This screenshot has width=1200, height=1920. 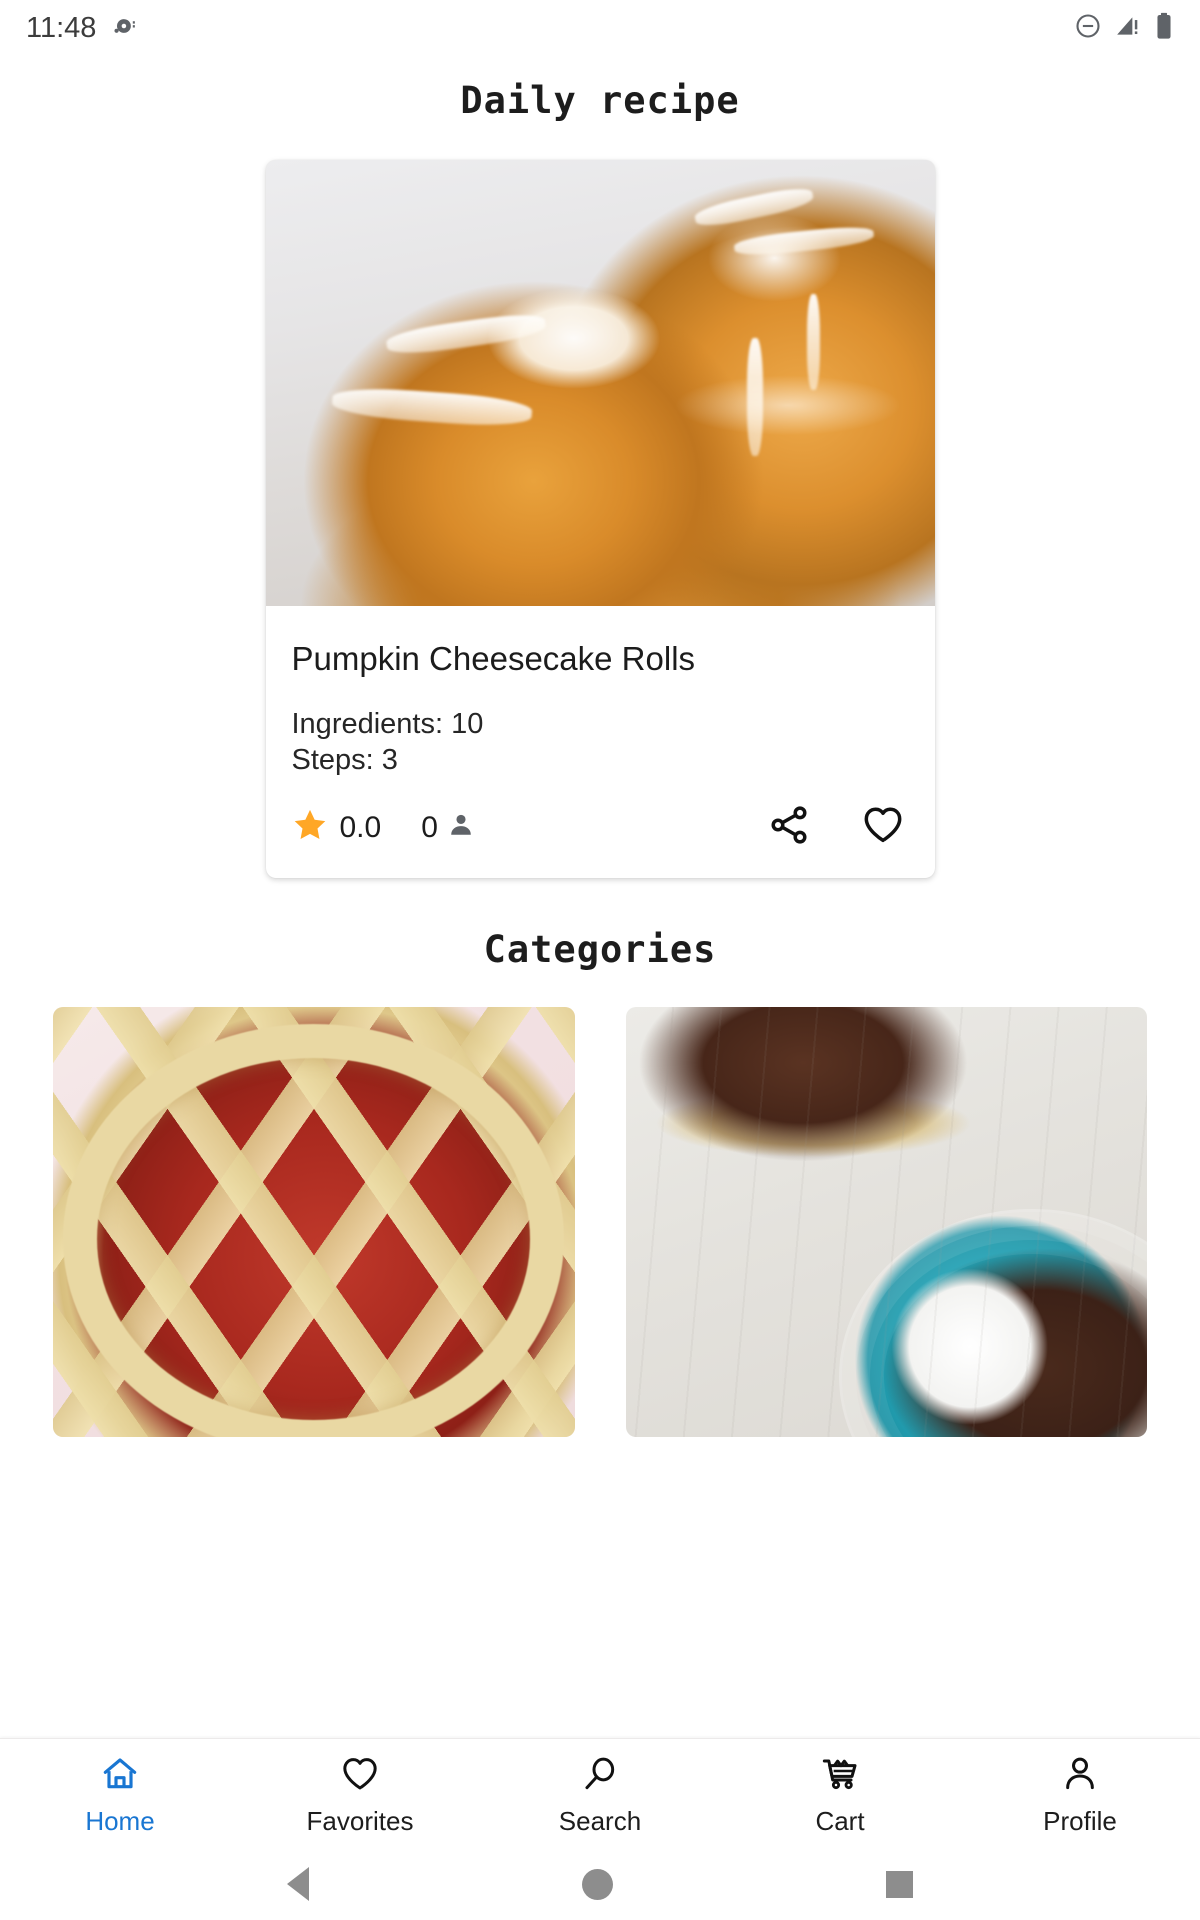 I want to click on rating-group: 0.0 0, so click(x=383, y=827).